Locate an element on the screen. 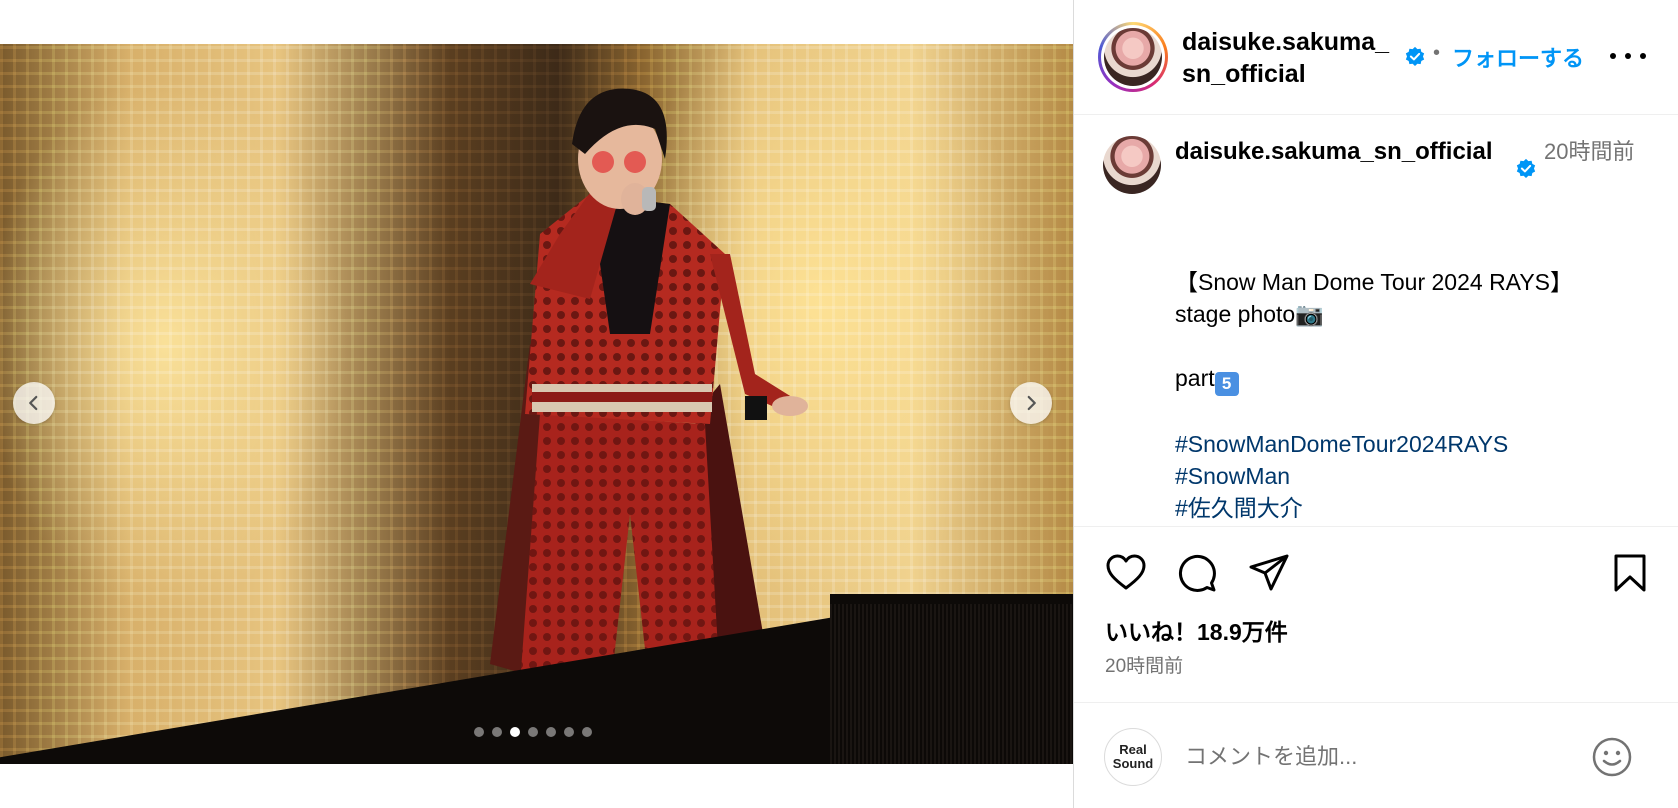 The height and width of the screenshot is (808, 1678). bookmark-icon is located at coordinates (1630, 573).